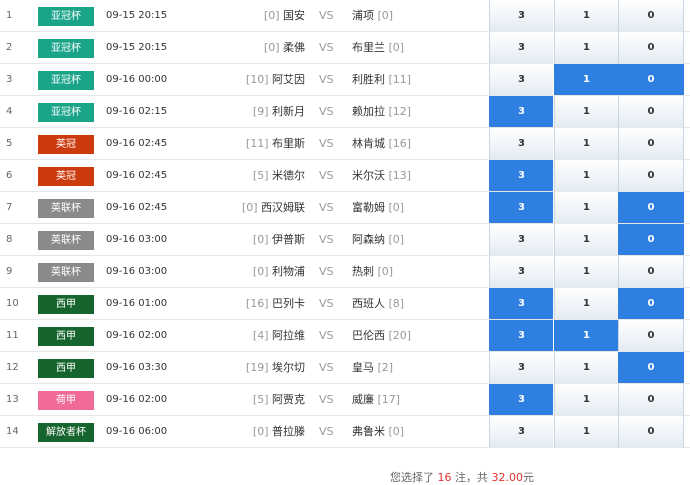  What do you see at coordinates (381, 176) in the screenshot?
I see `away-team: 米尔沃 [13]` at bounding box center [381, 176].